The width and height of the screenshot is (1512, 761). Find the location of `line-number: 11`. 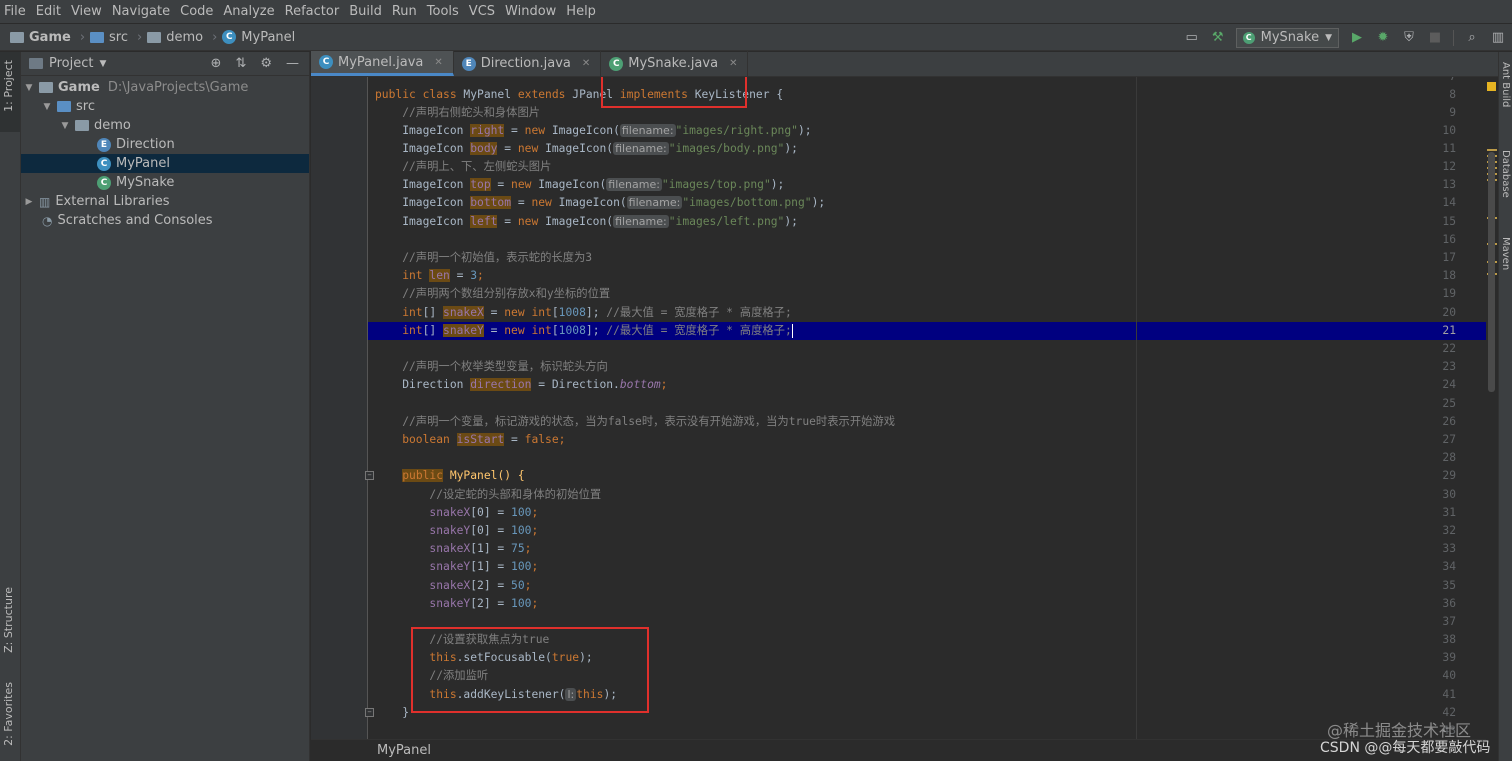

line-number: 11 is located at coordinates (1449, 148).